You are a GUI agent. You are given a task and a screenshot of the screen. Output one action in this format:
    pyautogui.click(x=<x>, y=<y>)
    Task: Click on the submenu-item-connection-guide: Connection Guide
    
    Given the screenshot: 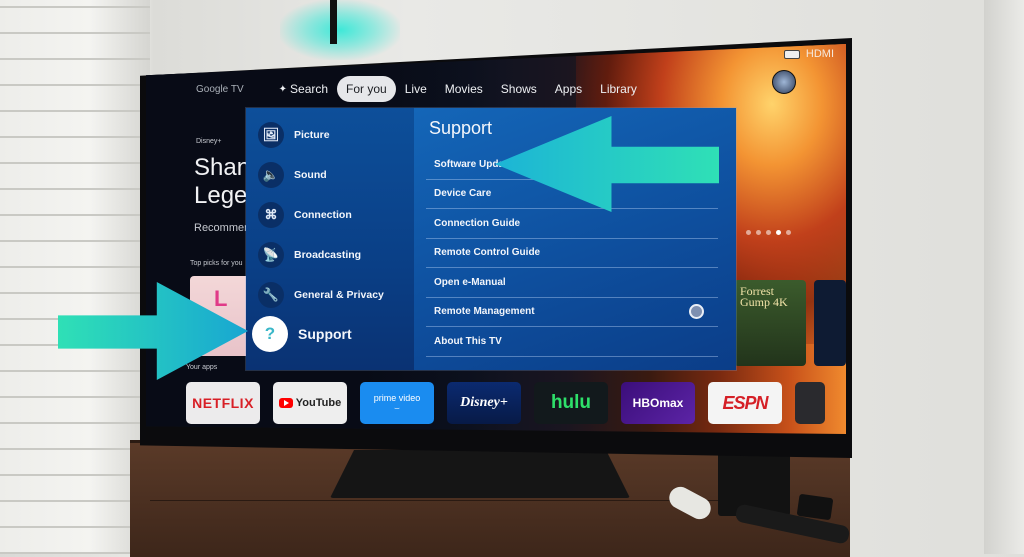 What is the action you would take?
    pyautogui.click(x=572, y=224)
    